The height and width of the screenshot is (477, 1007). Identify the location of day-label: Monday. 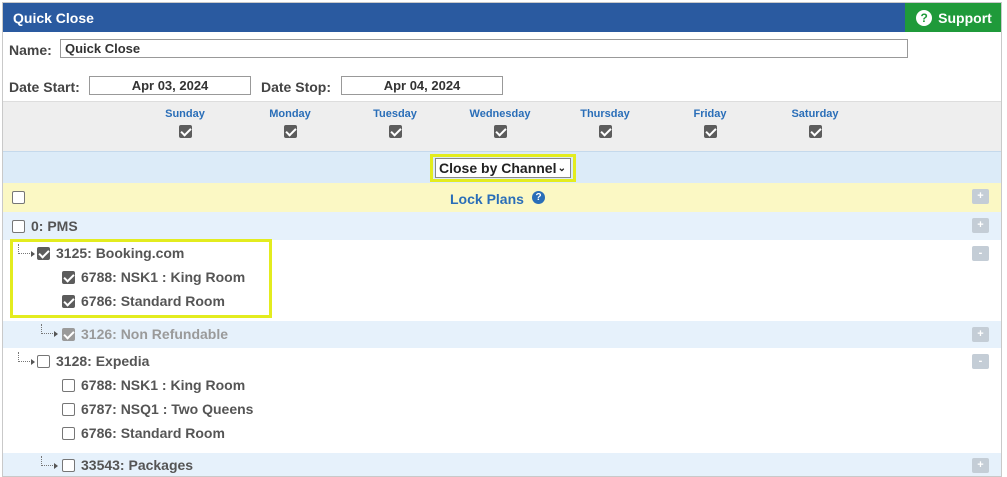
(290, 114).